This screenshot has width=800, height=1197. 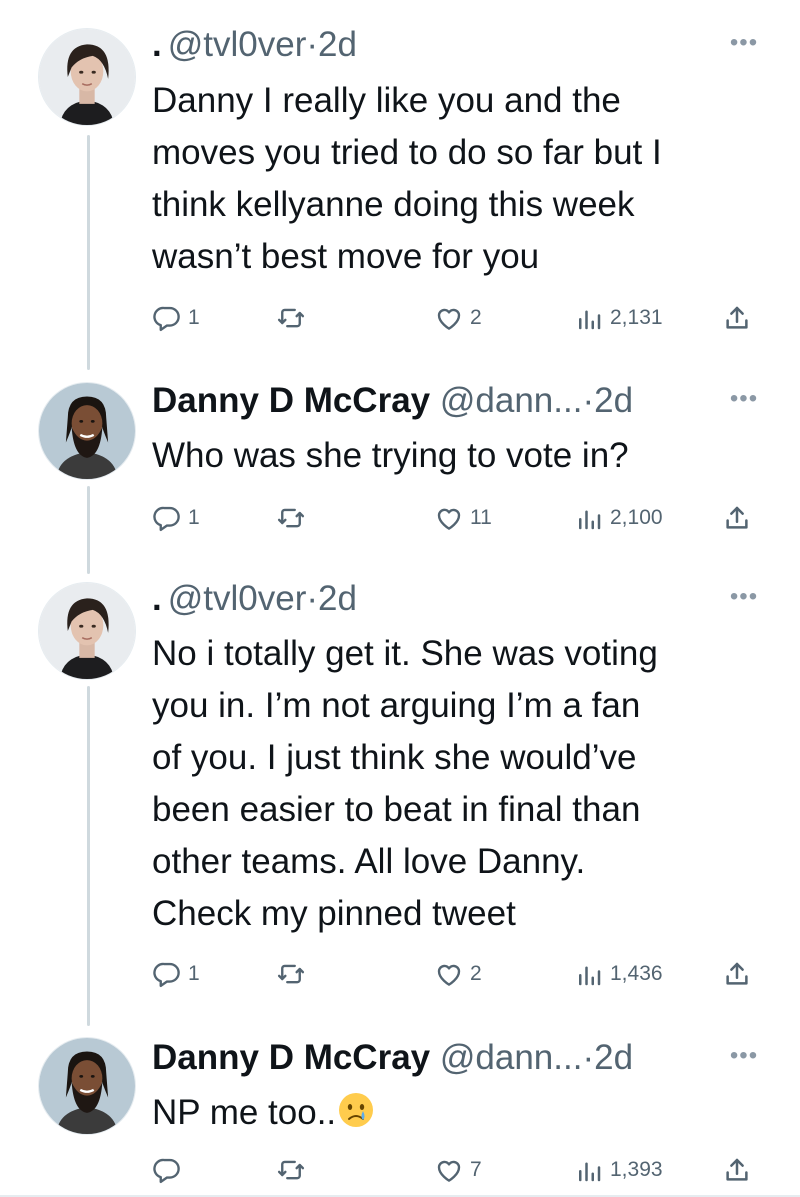 I want to click on tweet-text-container: NP me too.., so click(x=462, y=1113).